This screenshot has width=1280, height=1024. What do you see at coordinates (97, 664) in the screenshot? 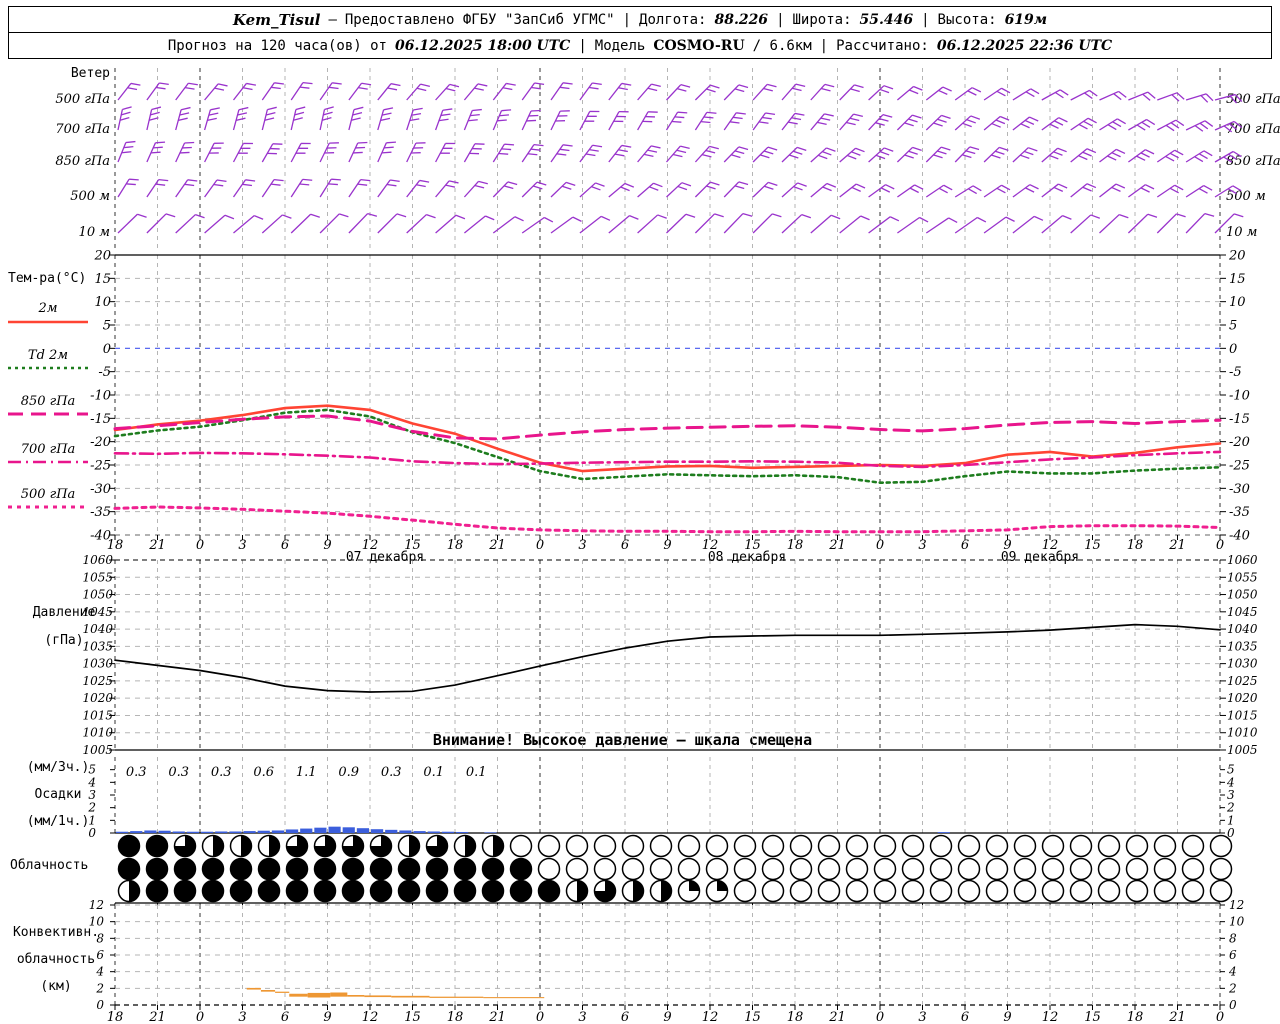
I see `pressure-ytick-left: 1030` at bounding box center [97, 664].